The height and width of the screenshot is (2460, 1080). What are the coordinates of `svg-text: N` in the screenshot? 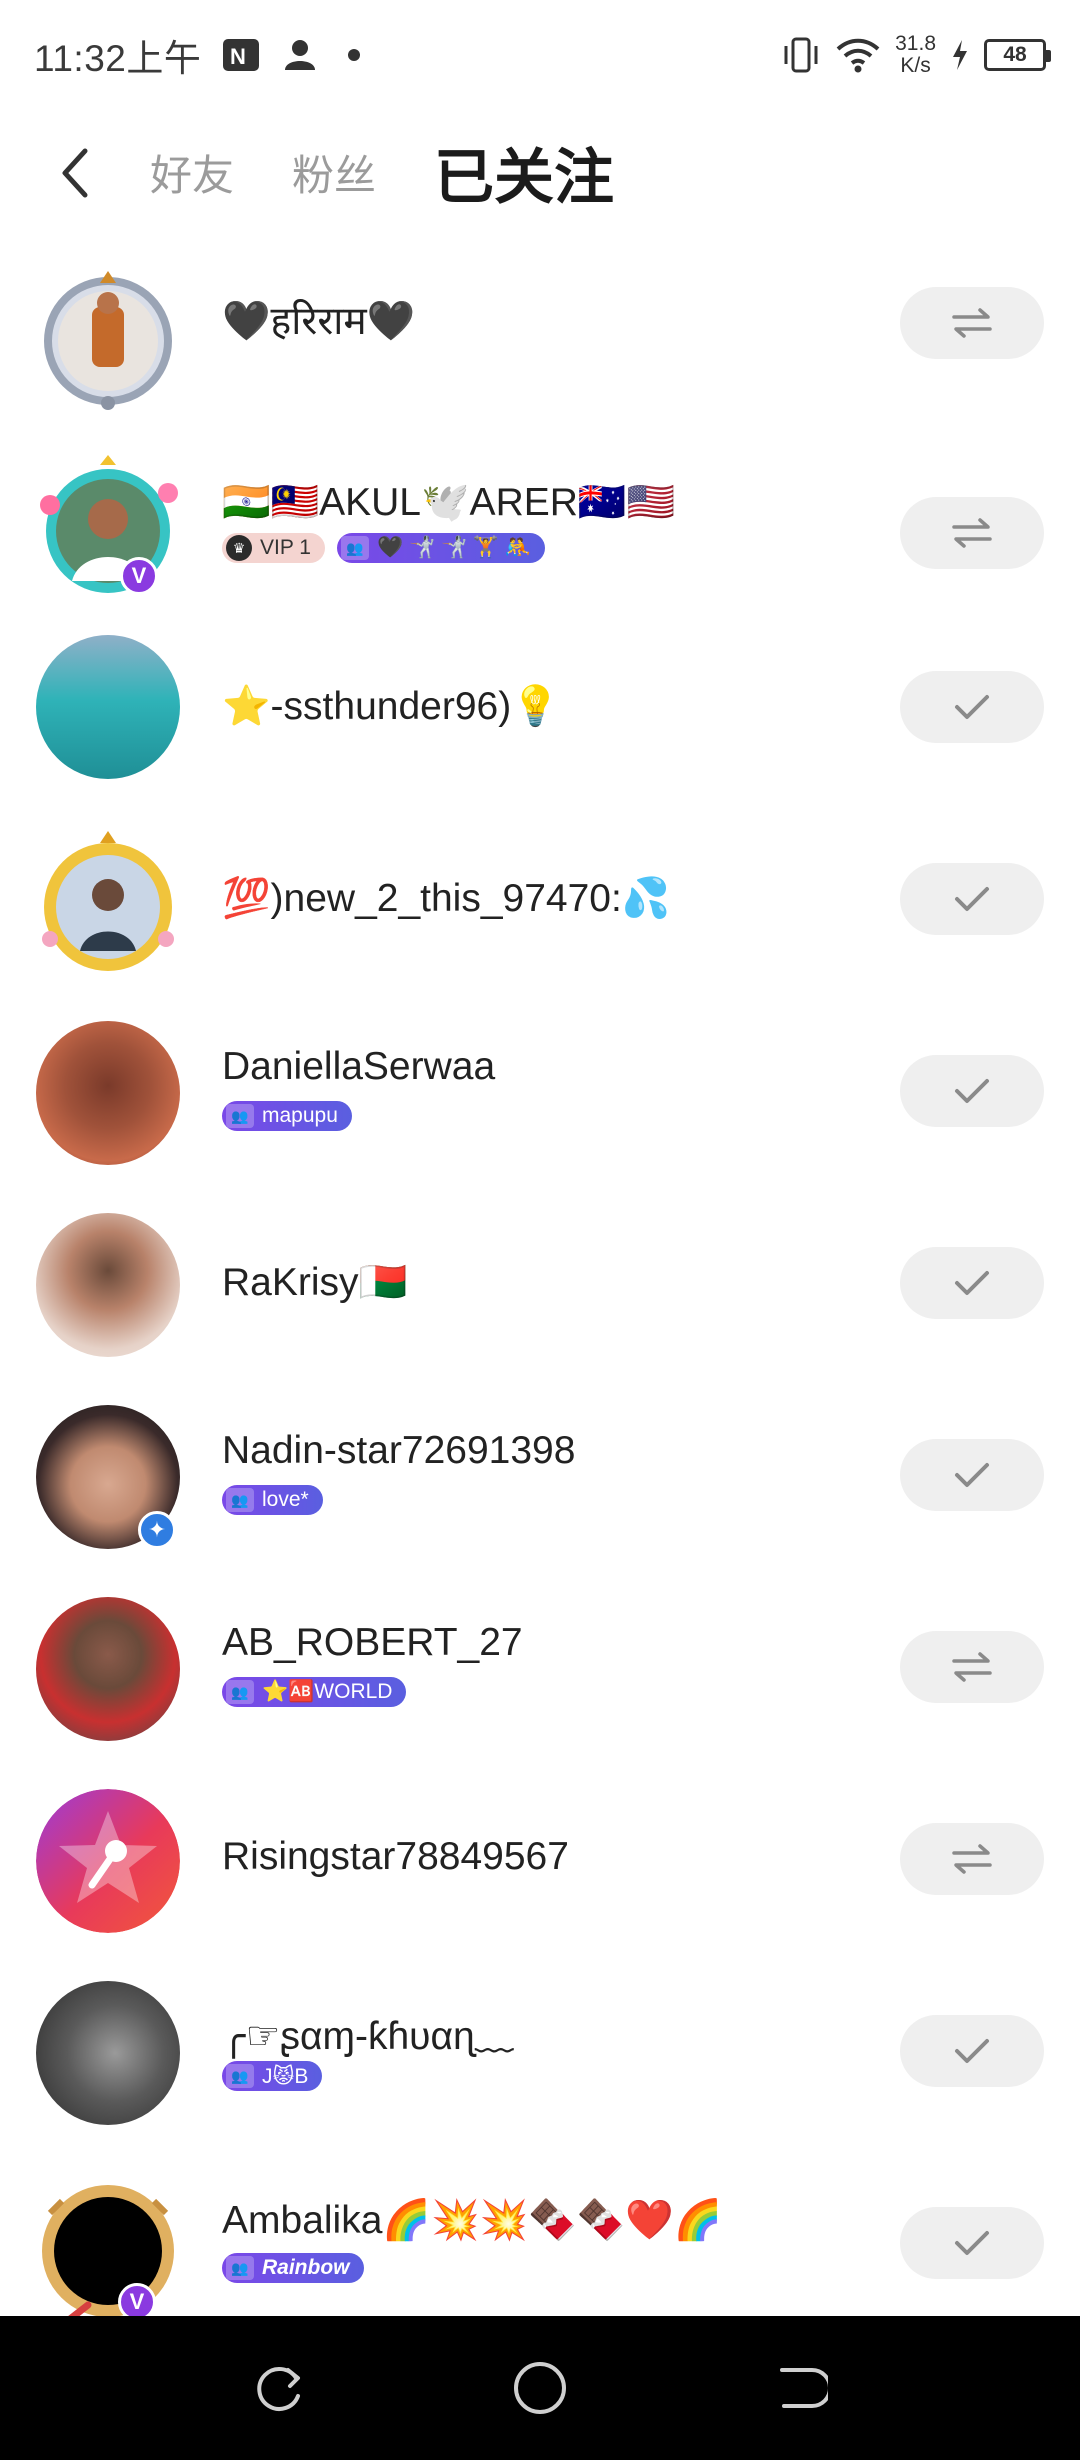 It's located at (238, 56).